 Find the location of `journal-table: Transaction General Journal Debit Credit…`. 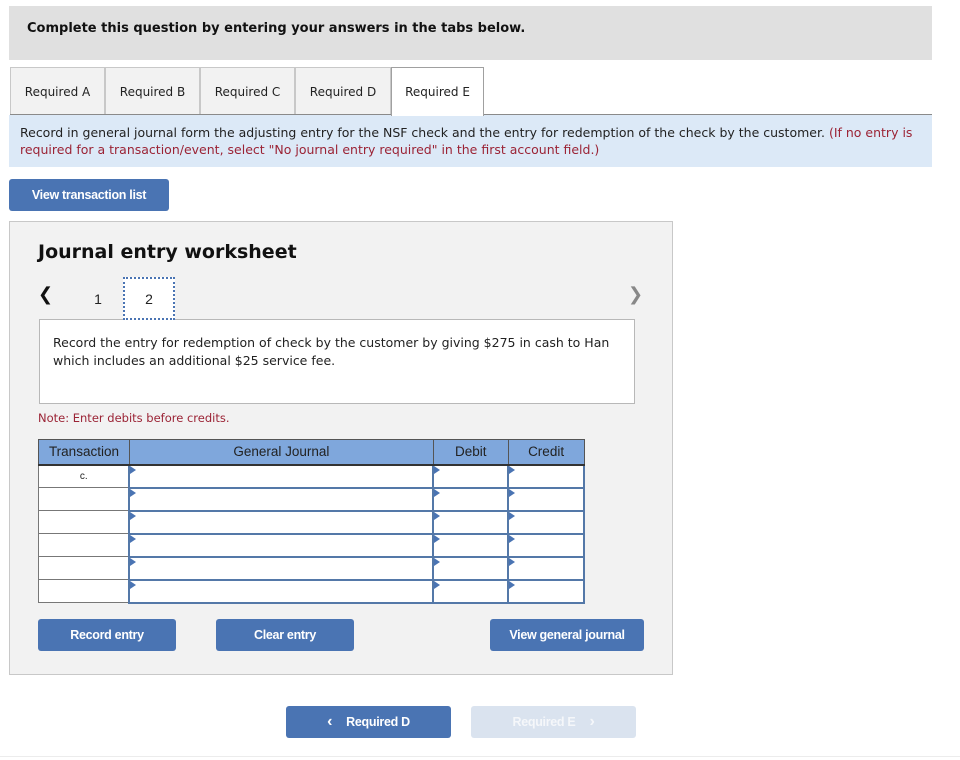

journal-table: Transaction General Journal Debit Credit… is located at coordinates (311, 521).